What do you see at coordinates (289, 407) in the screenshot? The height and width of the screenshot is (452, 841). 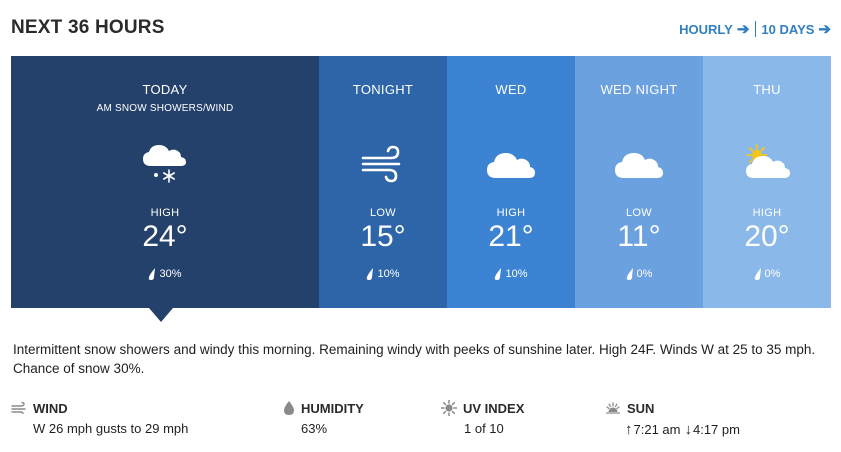 I see `humidity-drop-icon` at bounding box center [289, 407].